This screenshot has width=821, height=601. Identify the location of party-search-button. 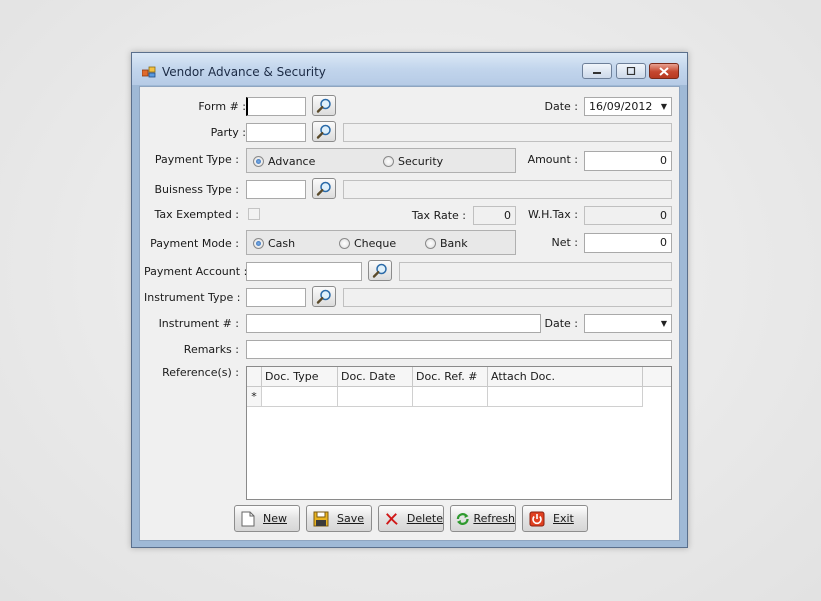
(324, 131).